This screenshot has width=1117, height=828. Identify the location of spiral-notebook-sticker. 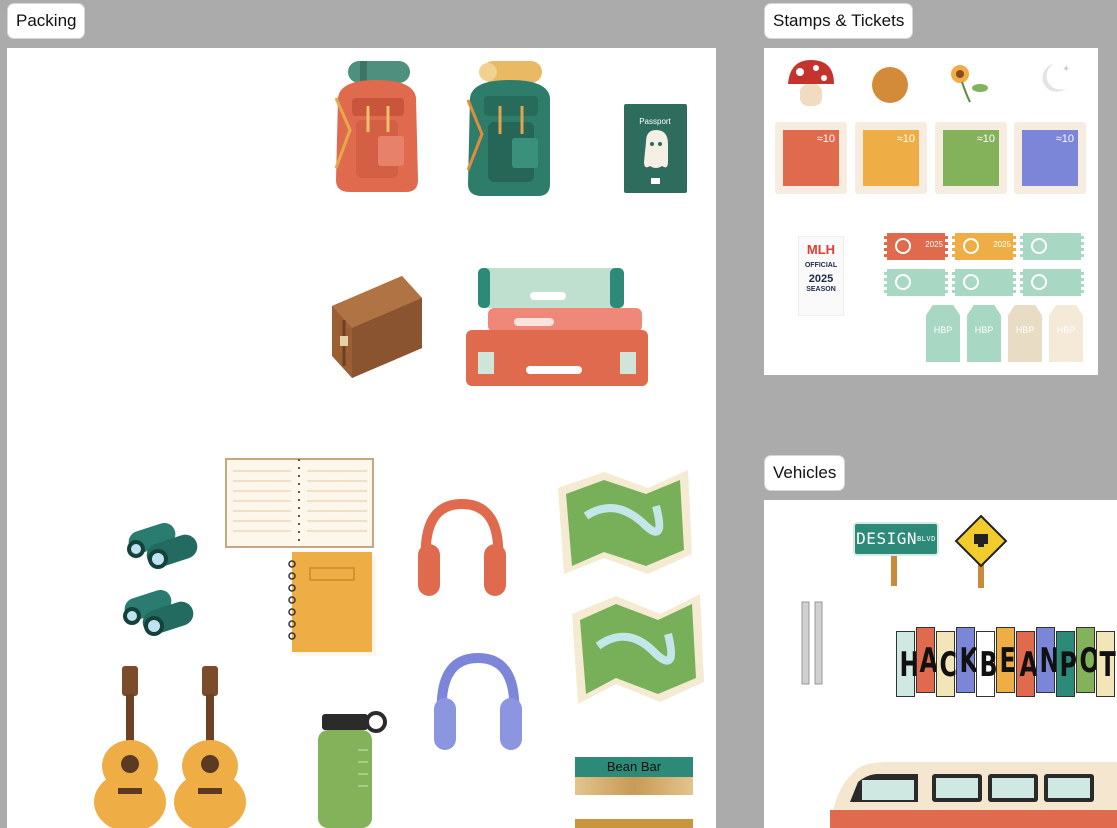
(333, 605).